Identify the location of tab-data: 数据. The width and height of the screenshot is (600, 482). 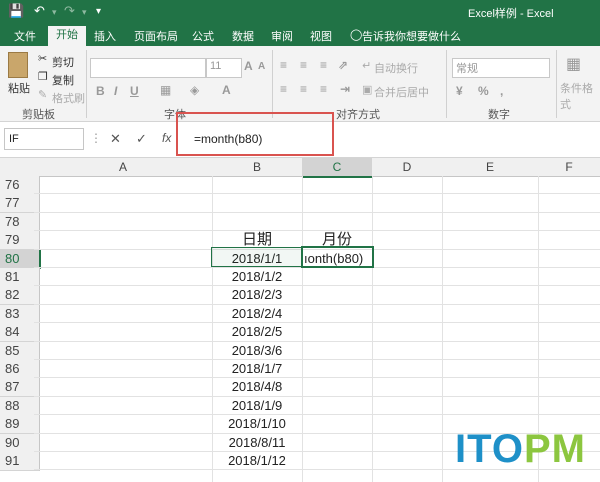
(243, 36).